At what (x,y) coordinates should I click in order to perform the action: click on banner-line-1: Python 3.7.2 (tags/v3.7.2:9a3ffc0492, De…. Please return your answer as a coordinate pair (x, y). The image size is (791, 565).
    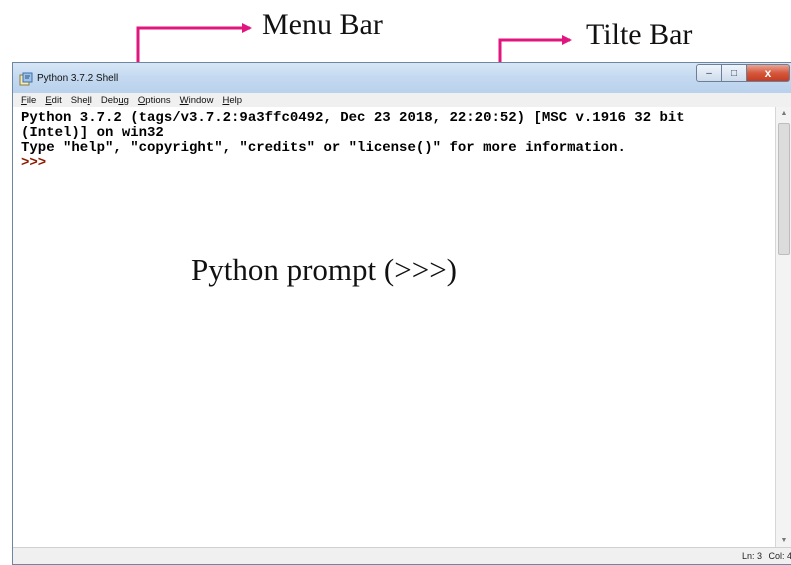
    Looking at the image, I should click on (353, 118).